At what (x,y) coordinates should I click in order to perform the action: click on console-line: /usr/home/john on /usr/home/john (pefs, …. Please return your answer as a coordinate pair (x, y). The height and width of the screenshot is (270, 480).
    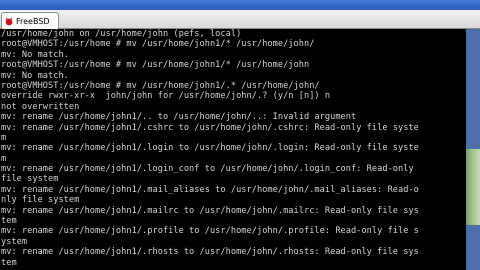
    Looking at the image, I should click on (121, 34).